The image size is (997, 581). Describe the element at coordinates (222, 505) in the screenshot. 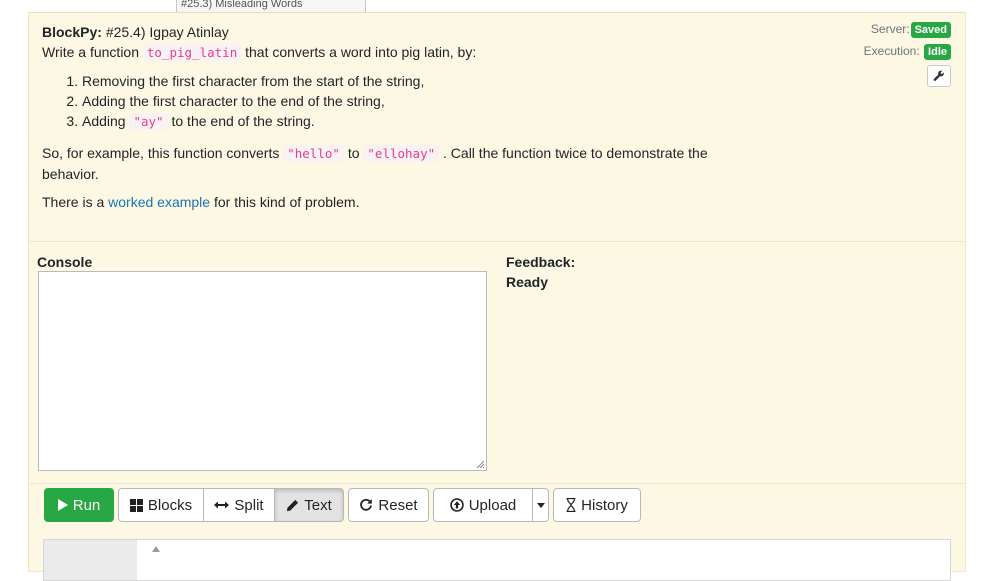

I see `split-arrows-icon` at that location.